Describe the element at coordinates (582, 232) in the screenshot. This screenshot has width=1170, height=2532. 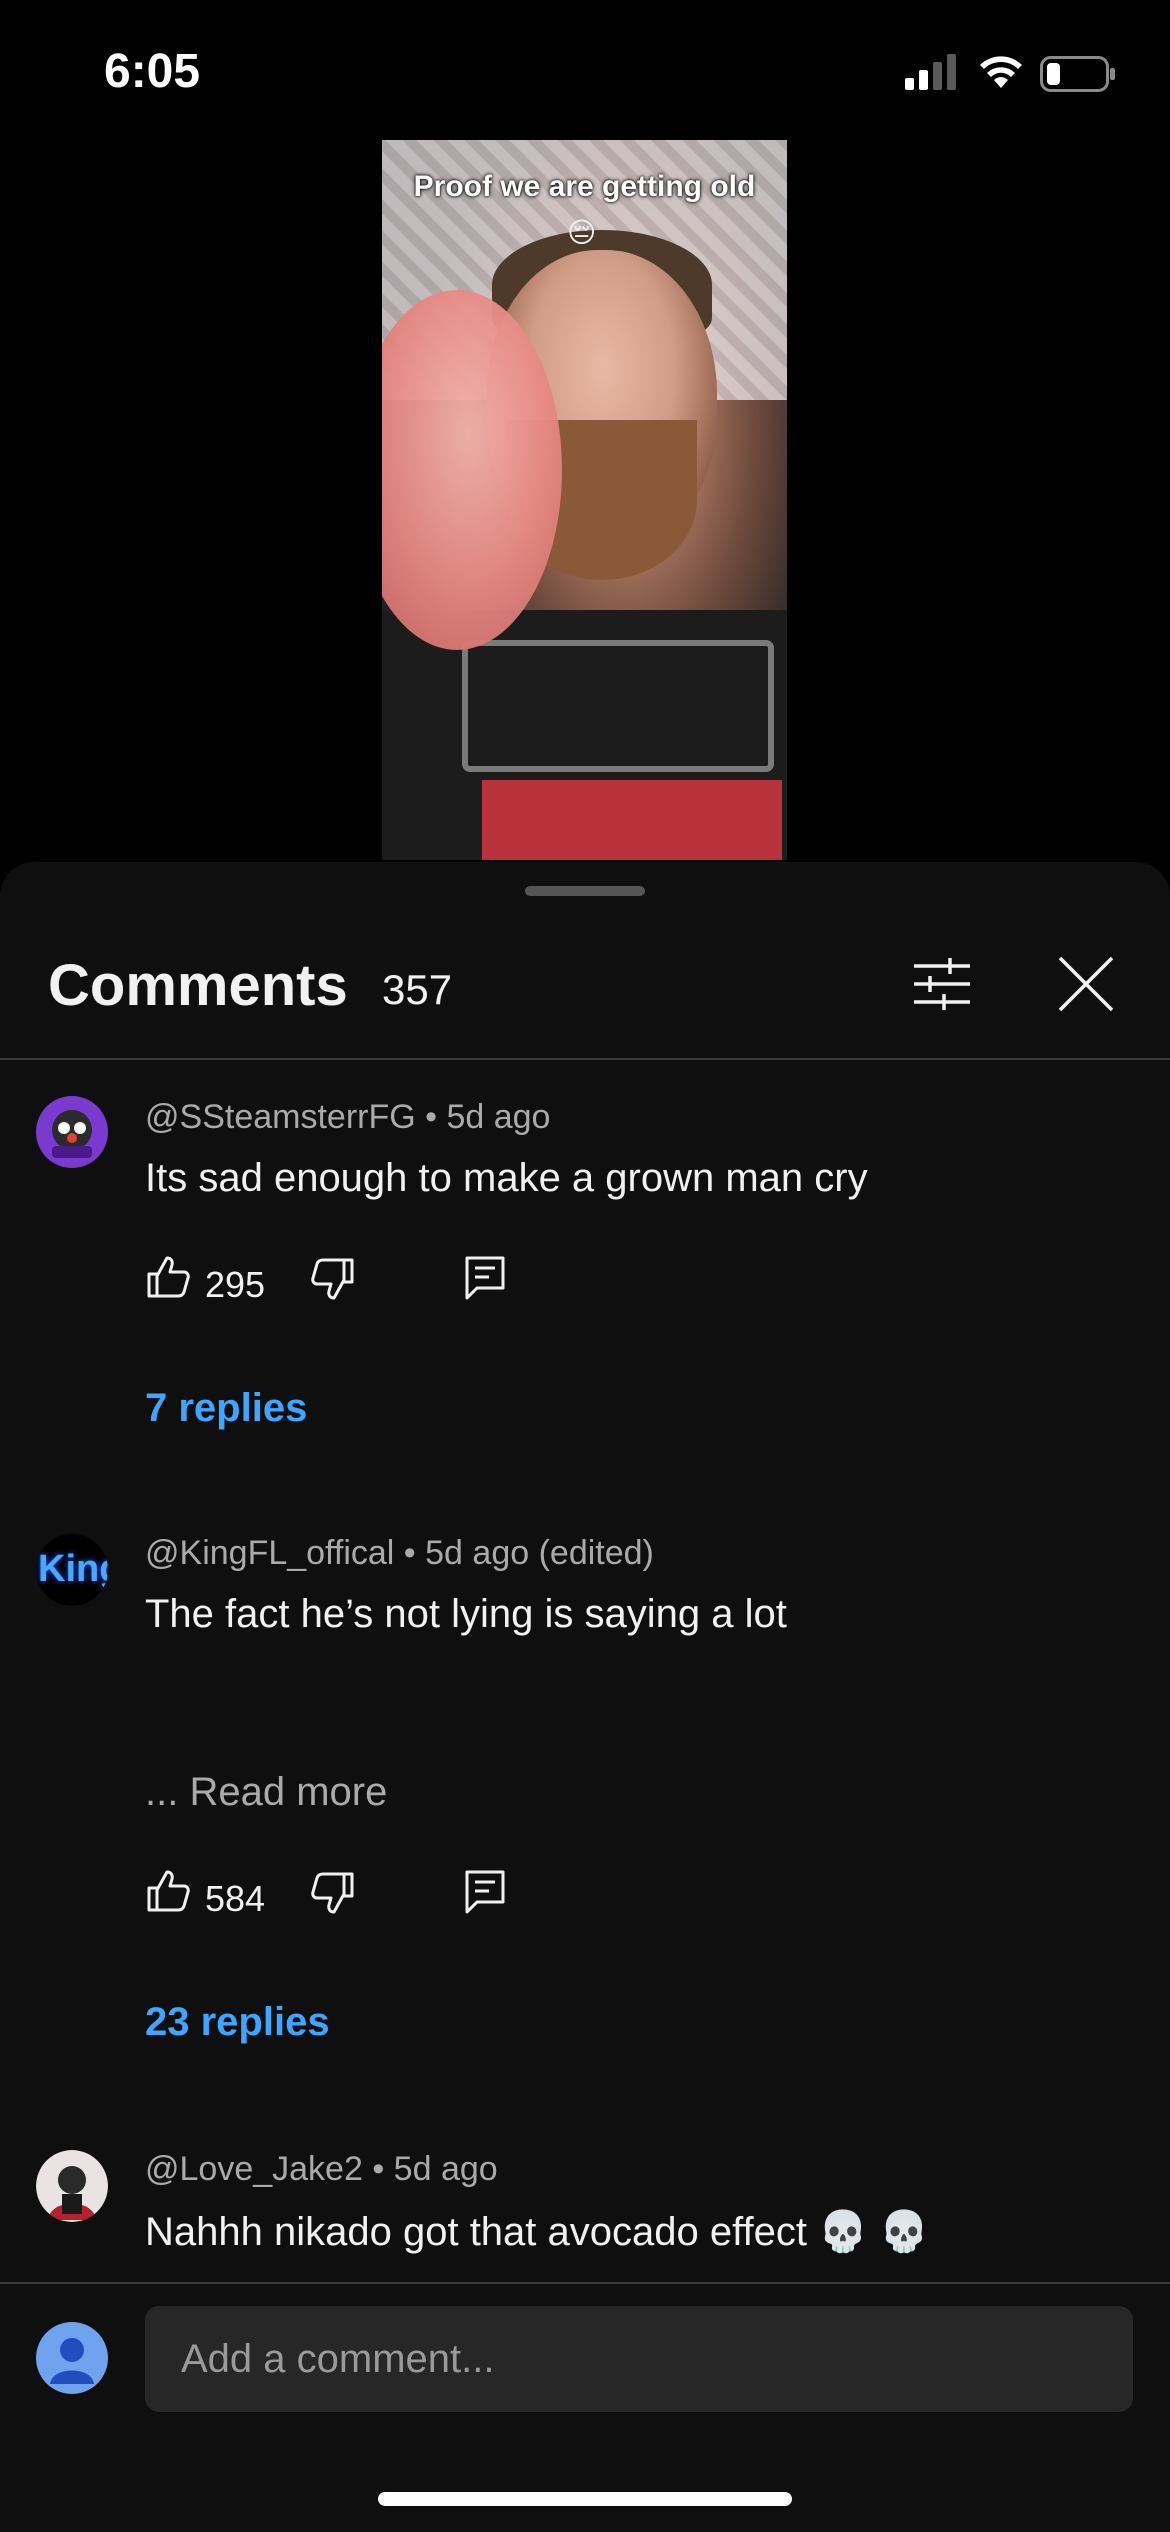
I see `video-caption-emoji: 😔` at that location.